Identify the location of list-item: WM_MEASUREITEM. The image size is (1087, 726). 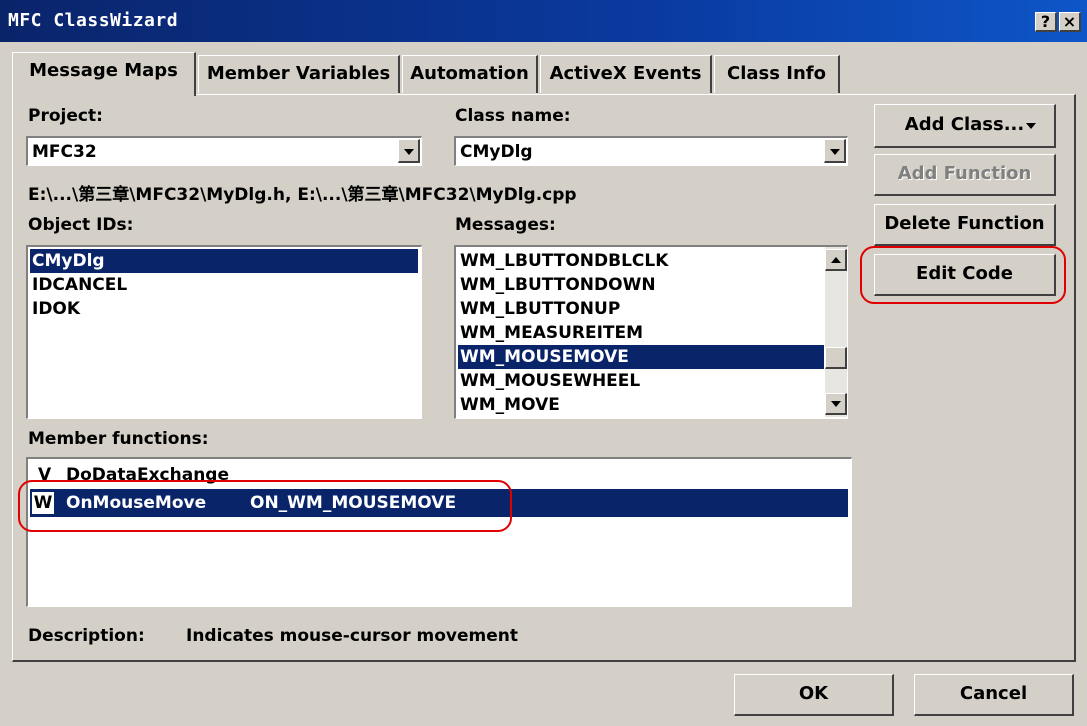
(550, 333).